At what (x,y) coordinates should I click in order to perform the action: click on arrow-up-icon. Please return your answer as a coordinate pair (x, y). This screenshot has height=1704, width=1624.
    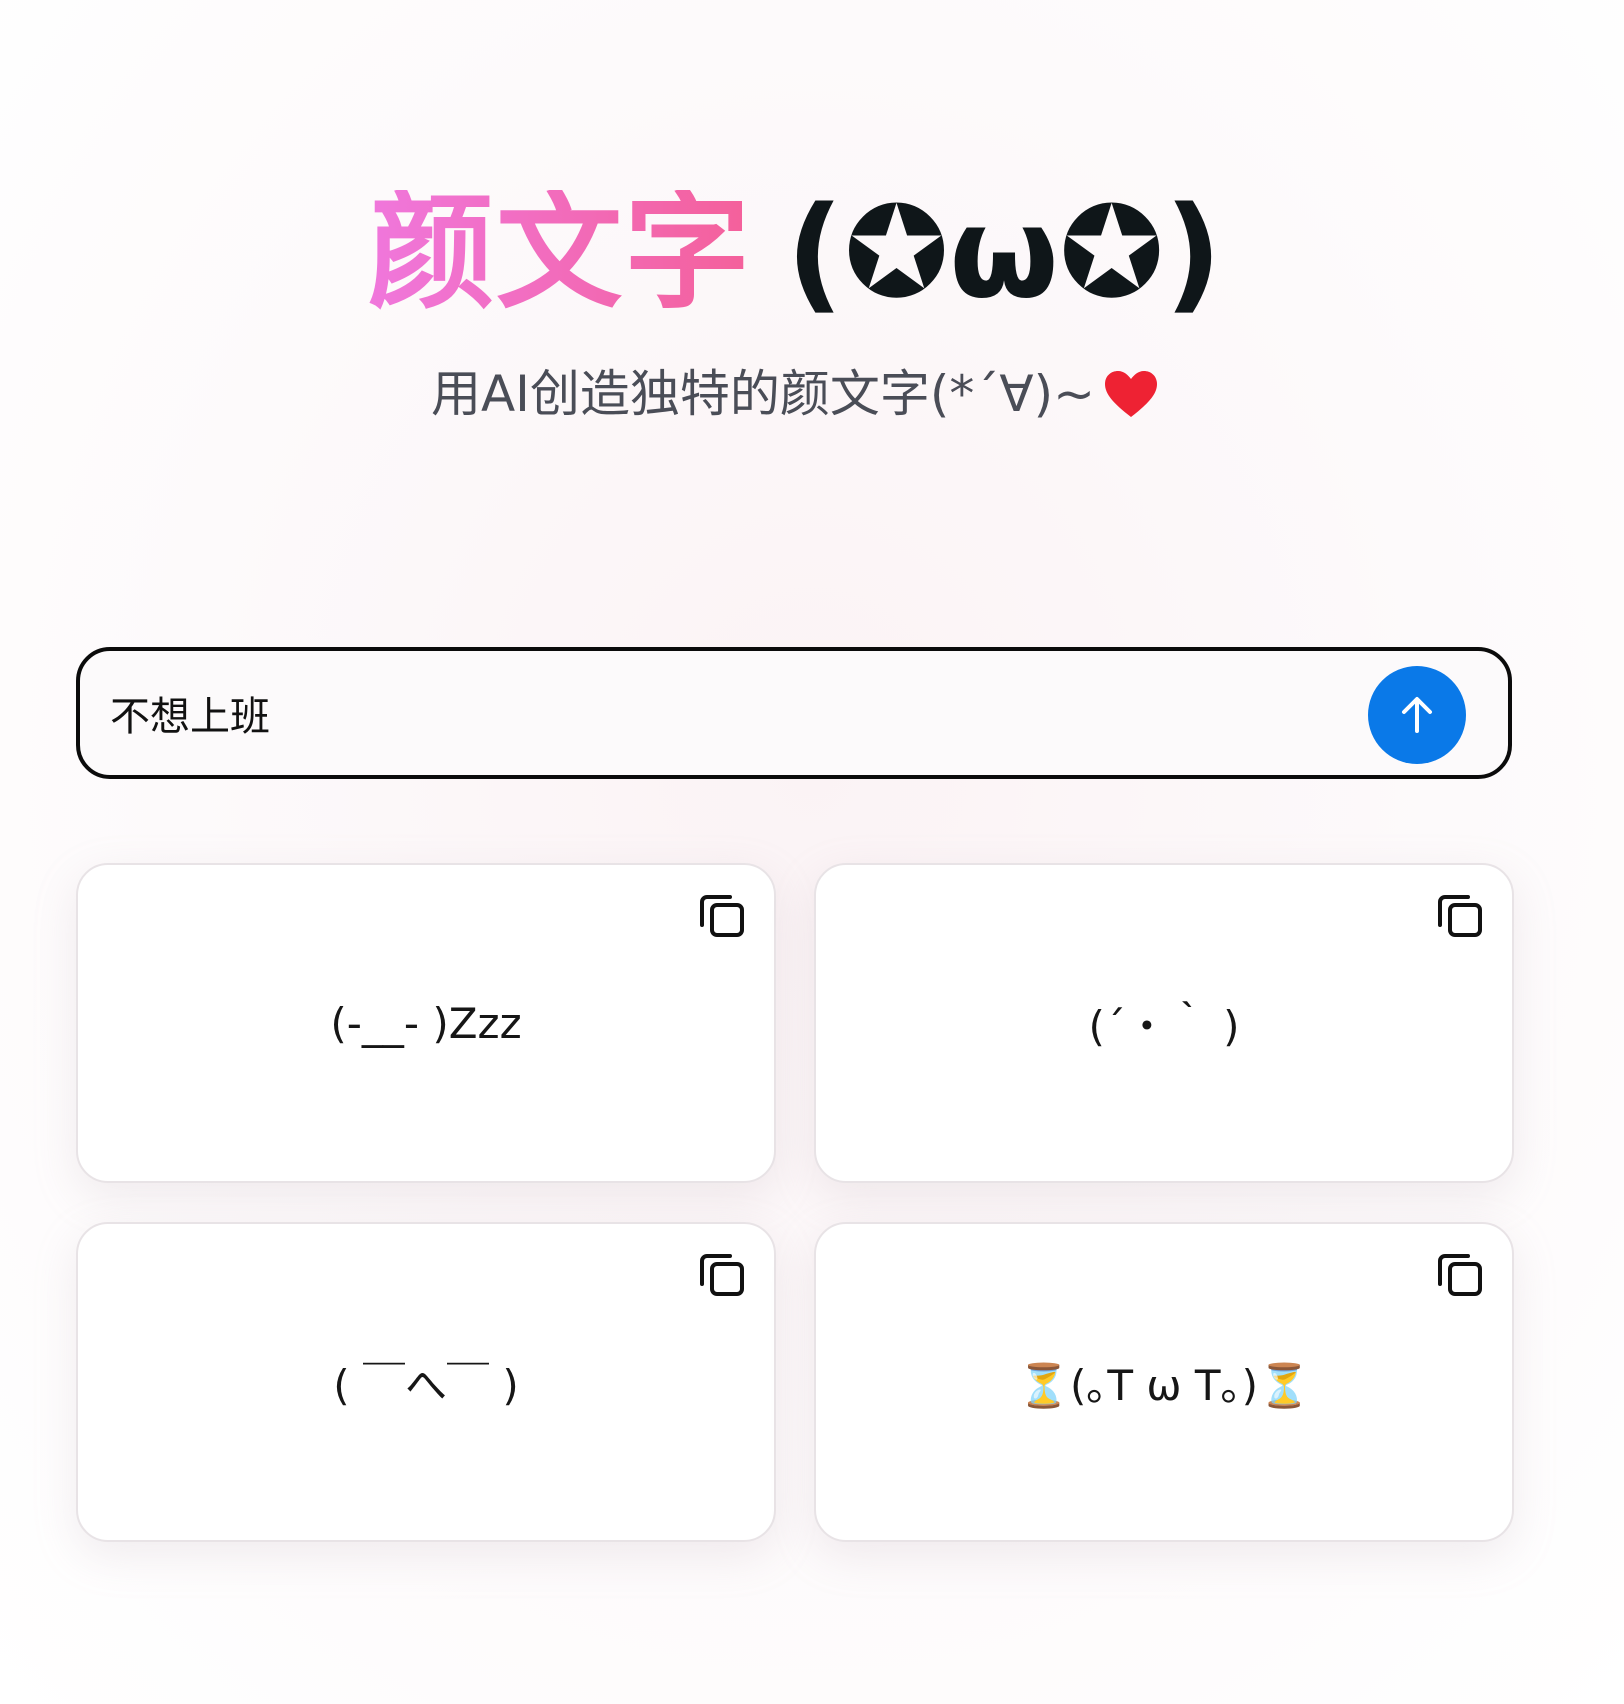
    Looking at the image, I should click on (1417, 715).